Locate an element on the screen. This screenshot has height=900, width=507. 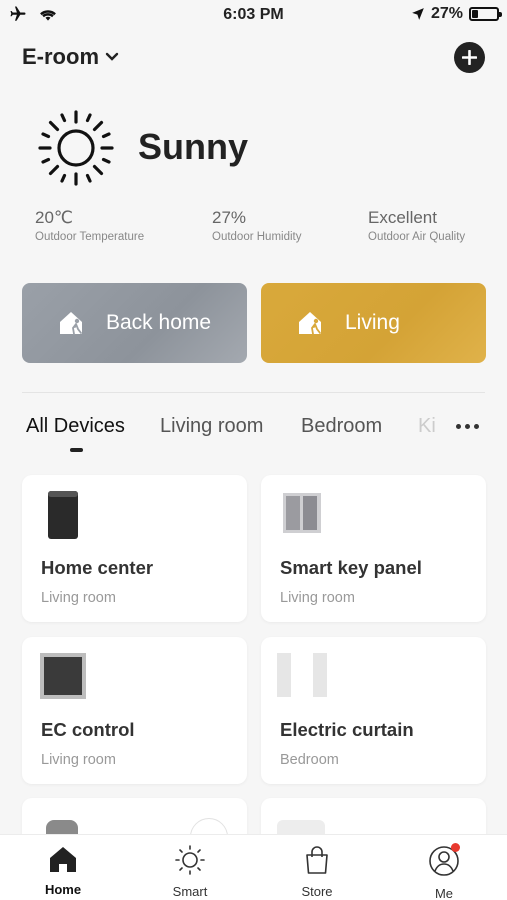
device-name: EC control is located at coordinates (88, 729).